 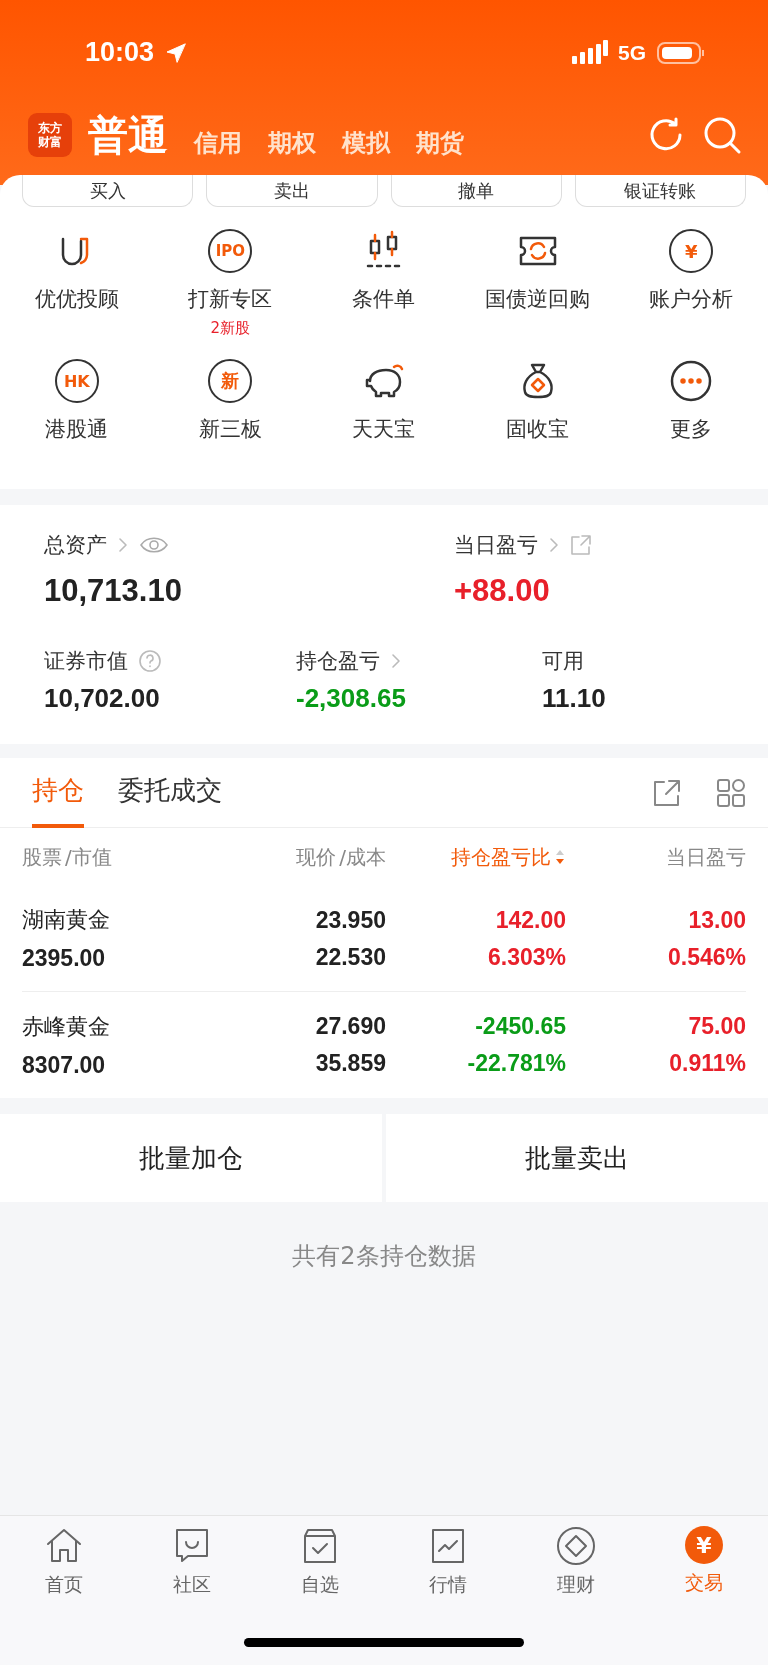 What do you see at coordinates (301, 857) in the screenshot?
I see `column-header: 现价/成本` at bounding box center [301, 857].